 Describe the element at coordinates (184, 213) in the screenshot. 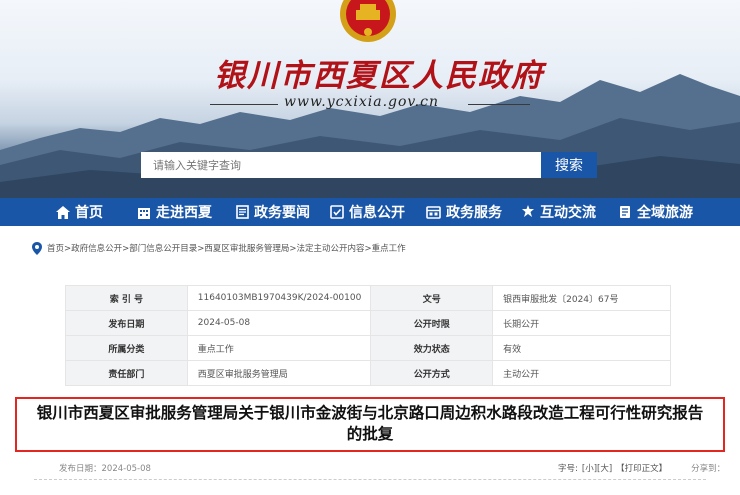

I see `nav-item-label: 走进西夏` at that location.